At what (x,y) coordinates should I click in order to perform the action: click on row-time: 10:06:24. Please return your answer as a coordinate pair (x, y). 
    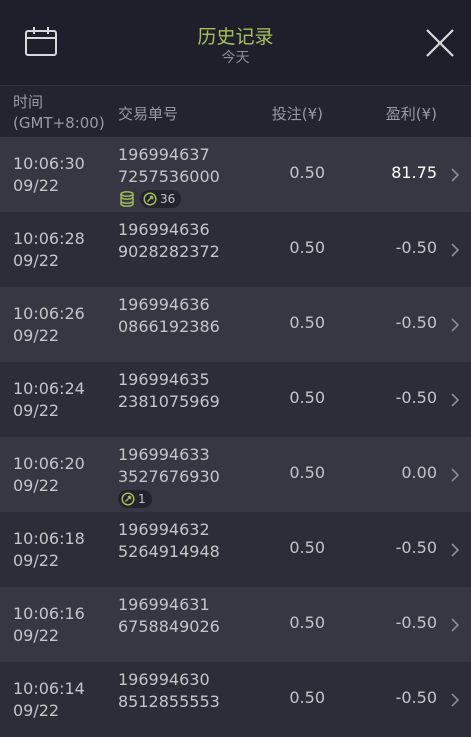
    Looking at the image, I should click on (49, 388).